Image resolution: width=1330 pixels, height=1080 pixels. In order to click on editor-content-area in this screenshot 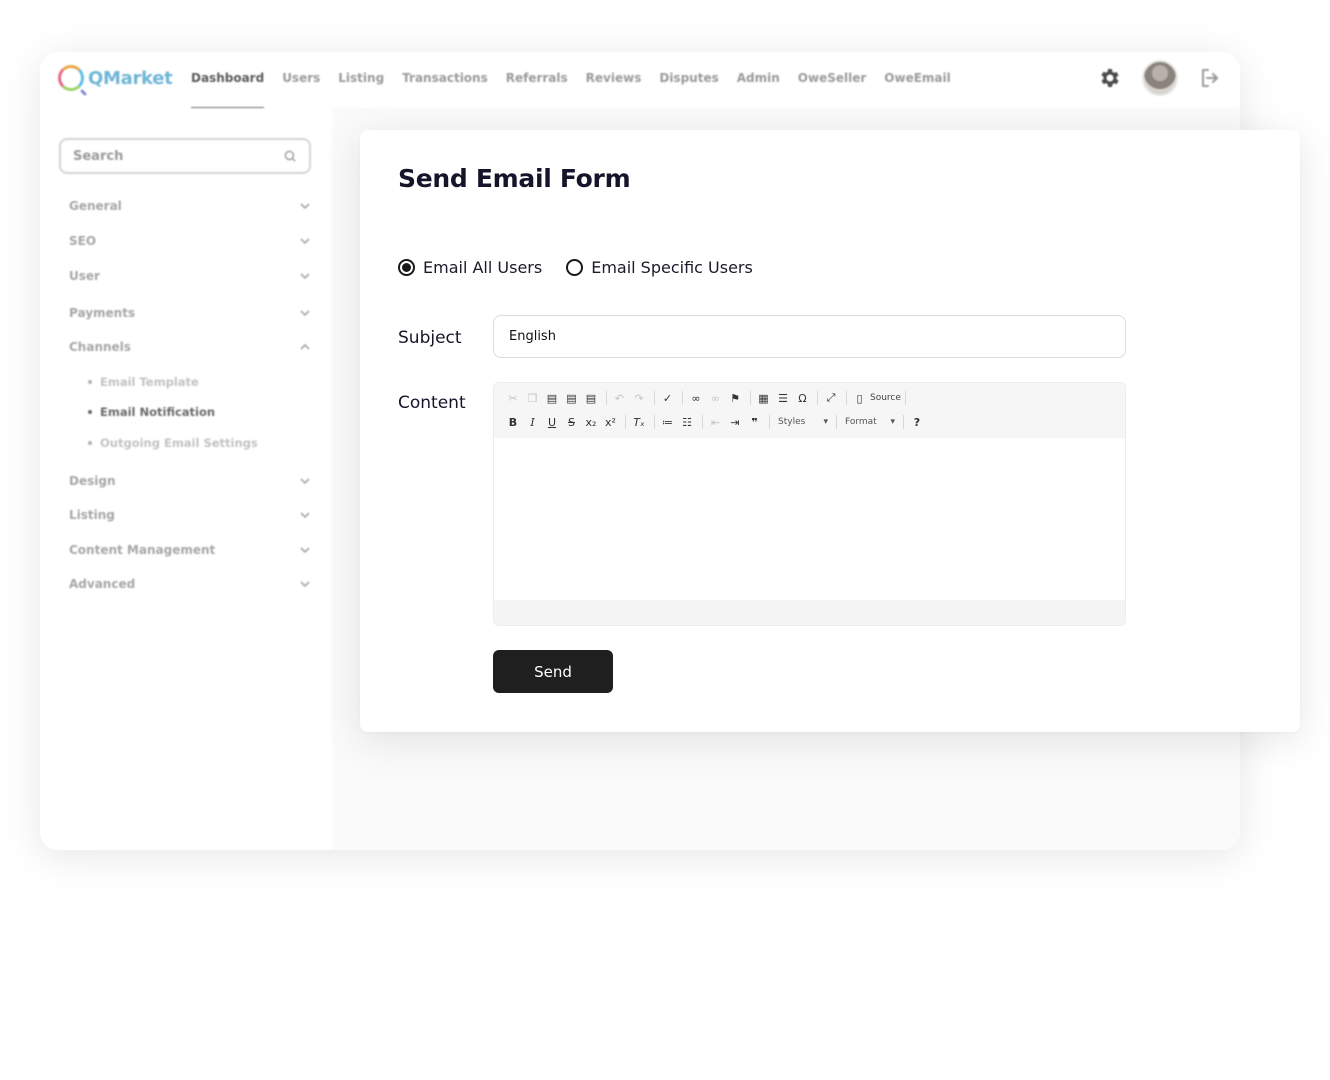, I will do `click(809, 519)`.